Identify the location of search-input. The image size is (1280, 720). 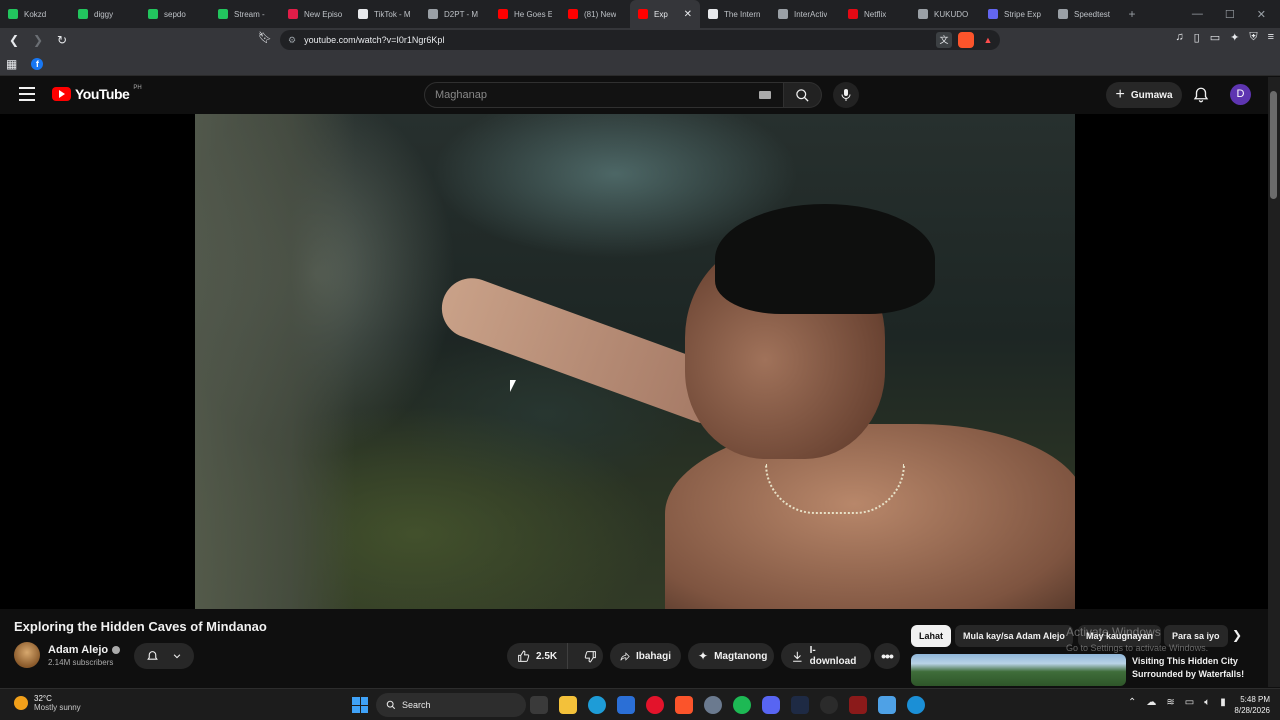
(590, 95).